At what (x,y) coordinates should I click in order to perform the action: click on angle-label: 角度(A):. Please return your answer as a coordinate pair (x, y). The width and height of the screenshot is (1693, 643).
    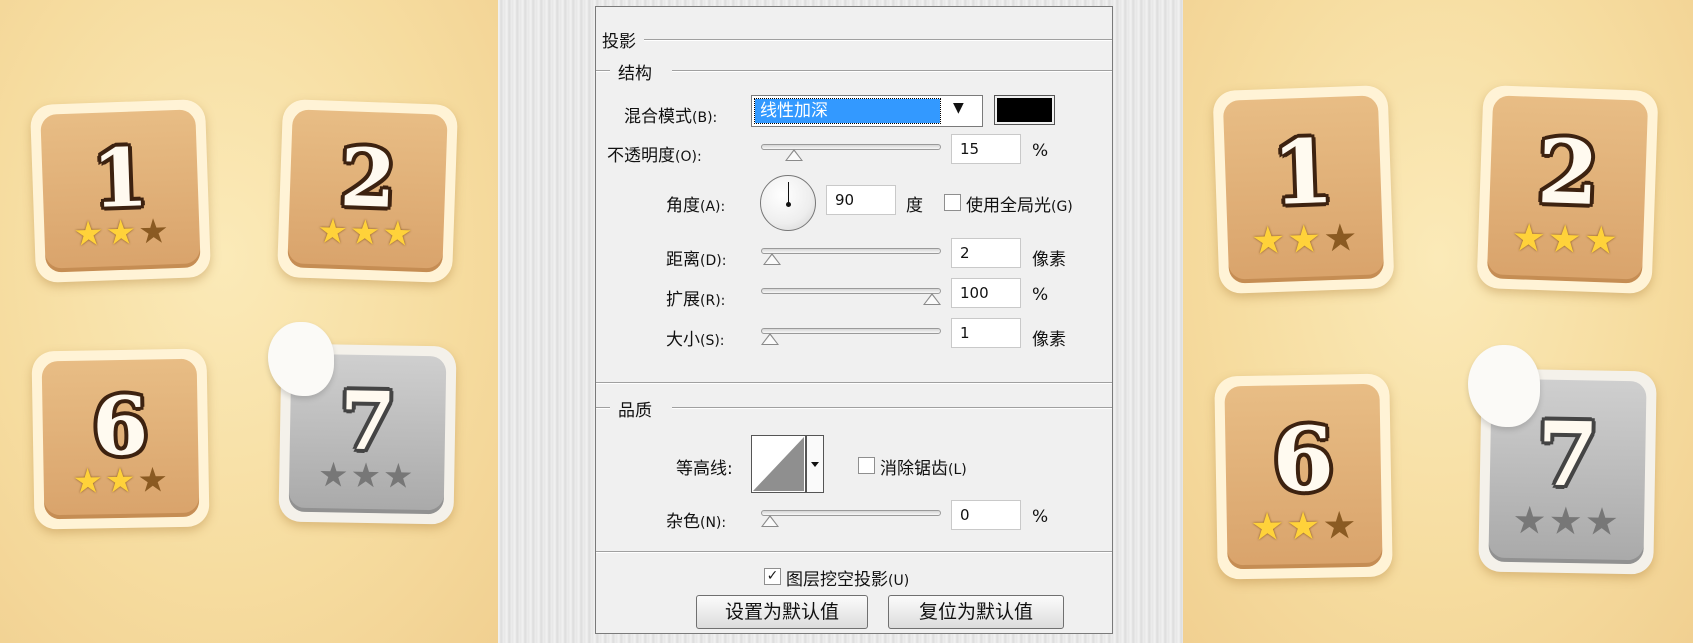
    Looking at the image, I should click on (695, 203).